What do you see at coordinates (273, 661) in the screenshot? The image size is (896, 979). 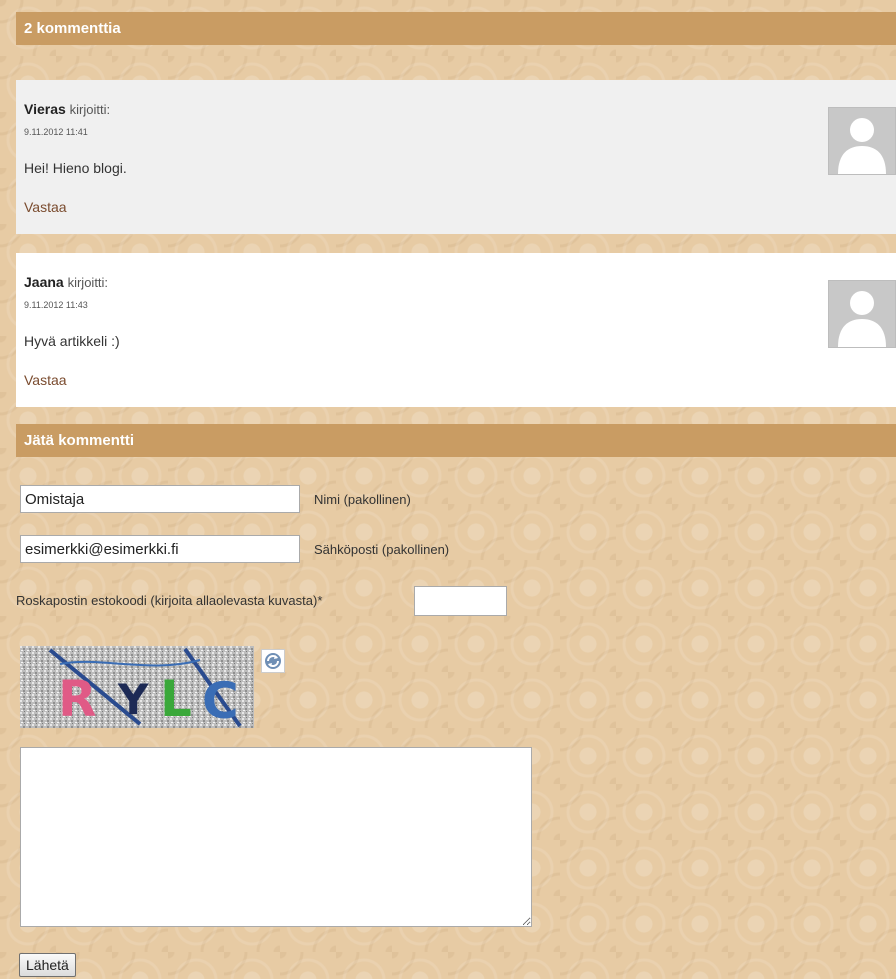 I see `refresh-captcha-icon` at bounding box center [273, 661].